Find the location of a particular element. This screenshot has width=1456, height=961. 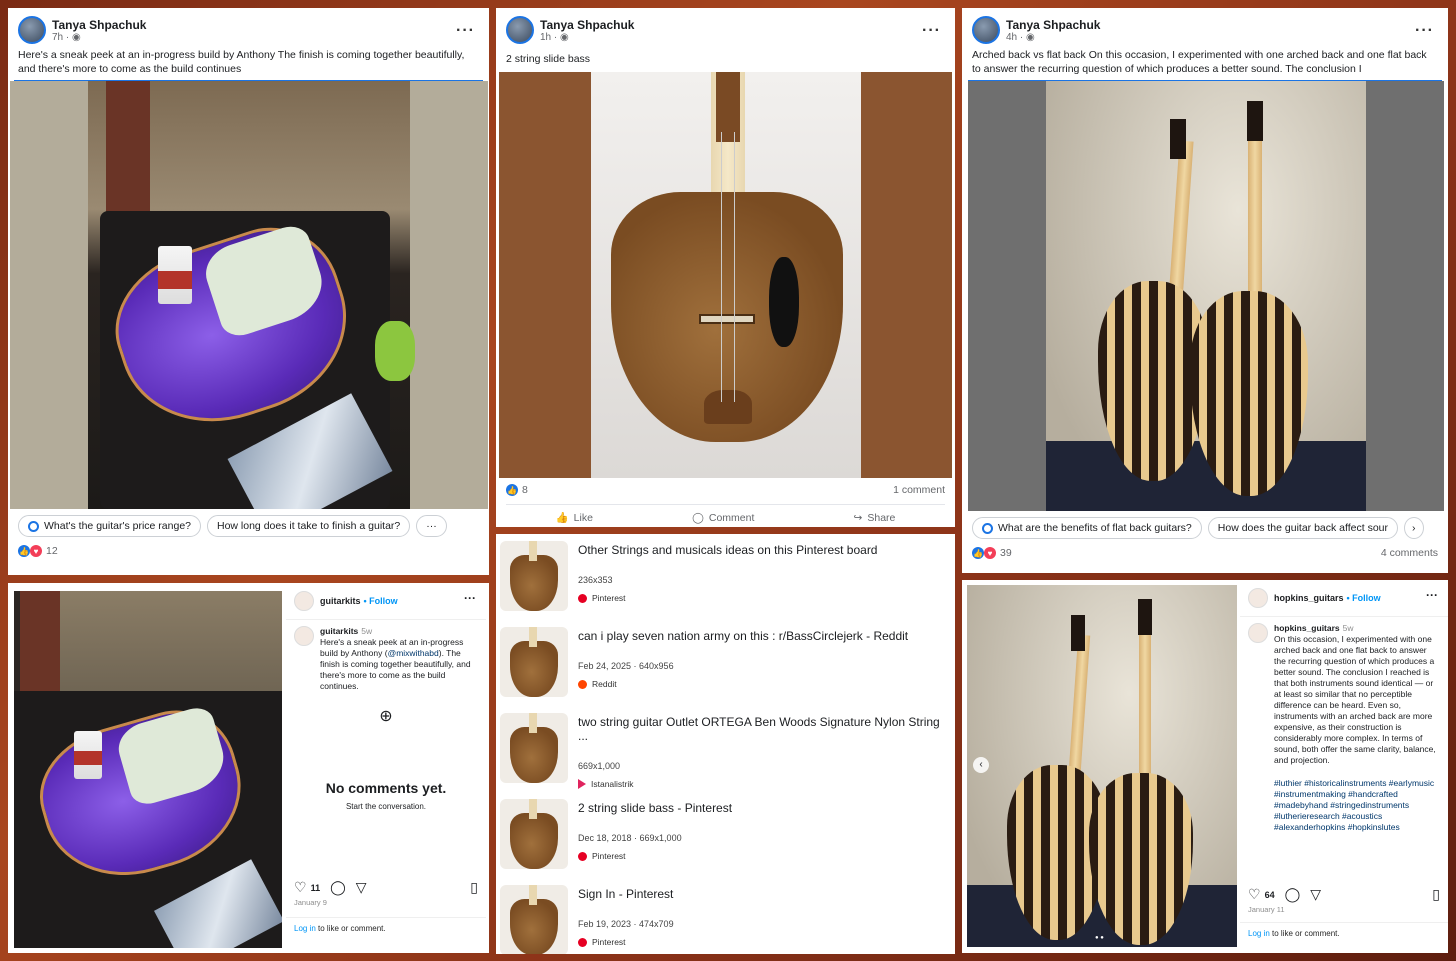

f-hole-image is located at coordinates (784, 302).